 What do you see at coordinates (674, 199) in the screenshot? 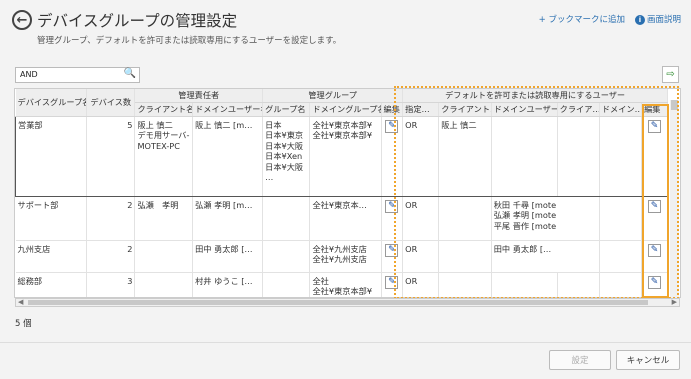
I see `vertical-scrollbar` at bounding box center [674, 199].